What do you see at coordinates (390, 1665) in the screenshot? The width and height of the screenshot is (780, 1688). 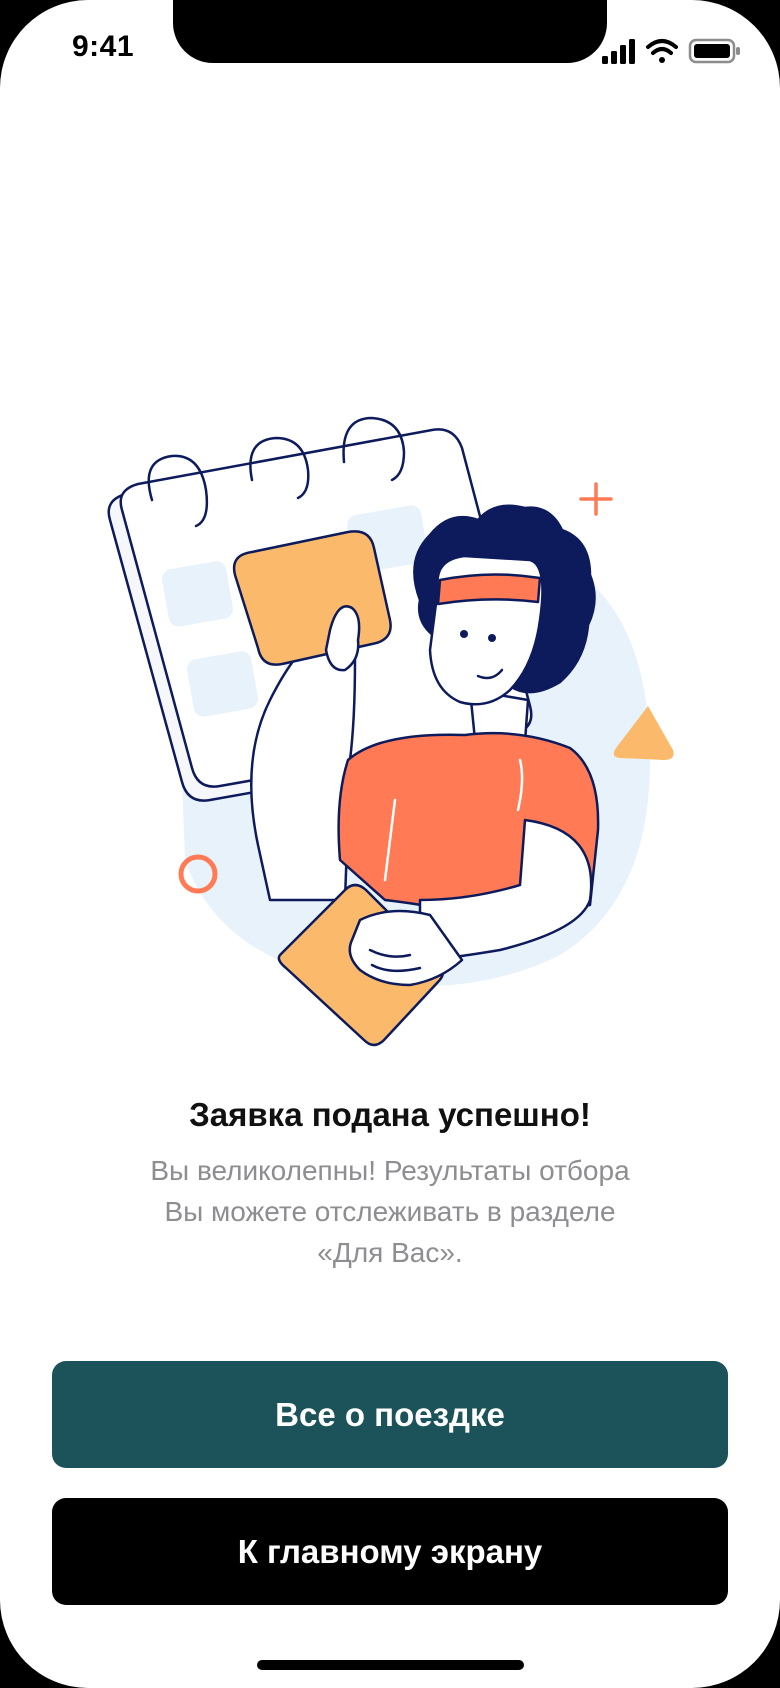 I see `home-indicator` at bounding box center [390, 1665].